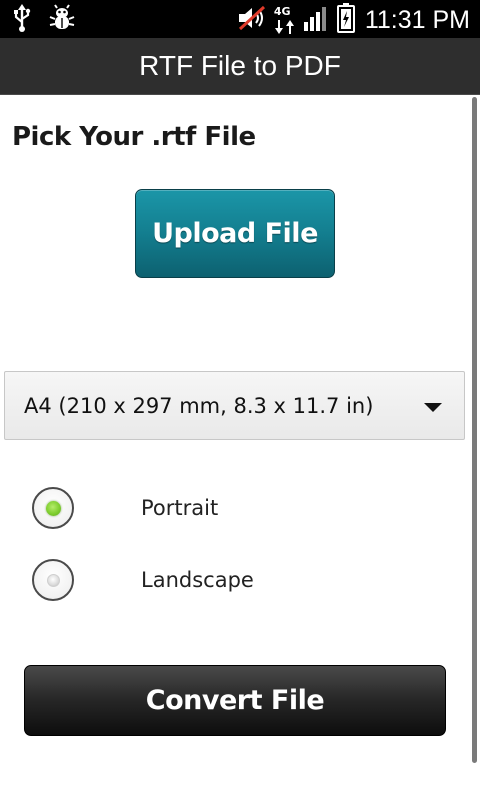 Image resolution: width=480 pixels, height=800 pixels. I want to click on upload-file-label: Upload File, so click(235, 233).